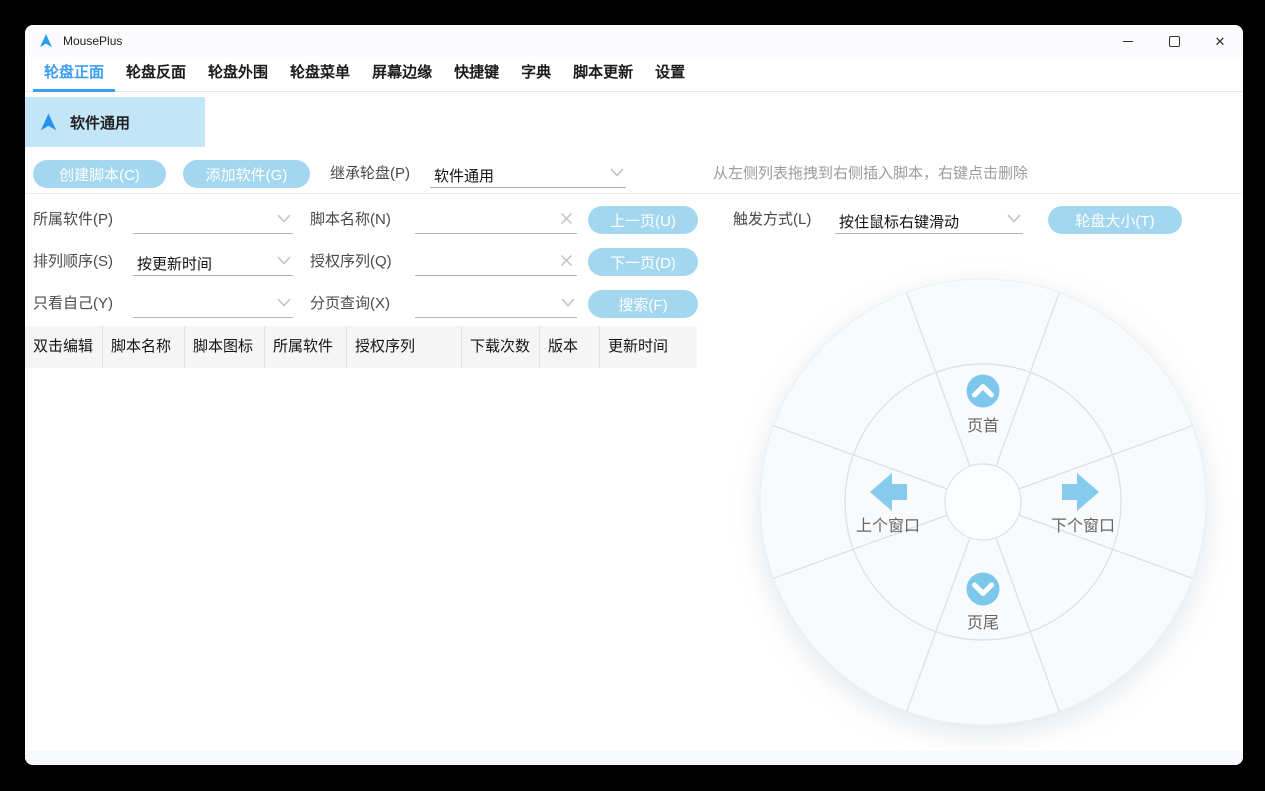 The width and height of the screenshot is (1265, 791). I want to click on trigger-mode-label: 触发方式(L), so click(772, 219).